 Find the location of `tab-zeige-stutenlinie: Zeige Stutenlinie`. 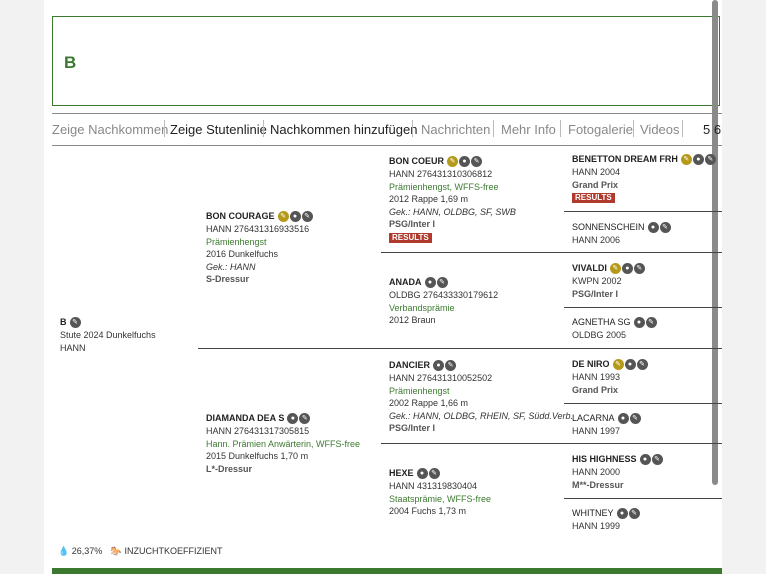

tab-zeige-stutenlinie: Zeige Stutenlinie is located at coordinates (218, 129).